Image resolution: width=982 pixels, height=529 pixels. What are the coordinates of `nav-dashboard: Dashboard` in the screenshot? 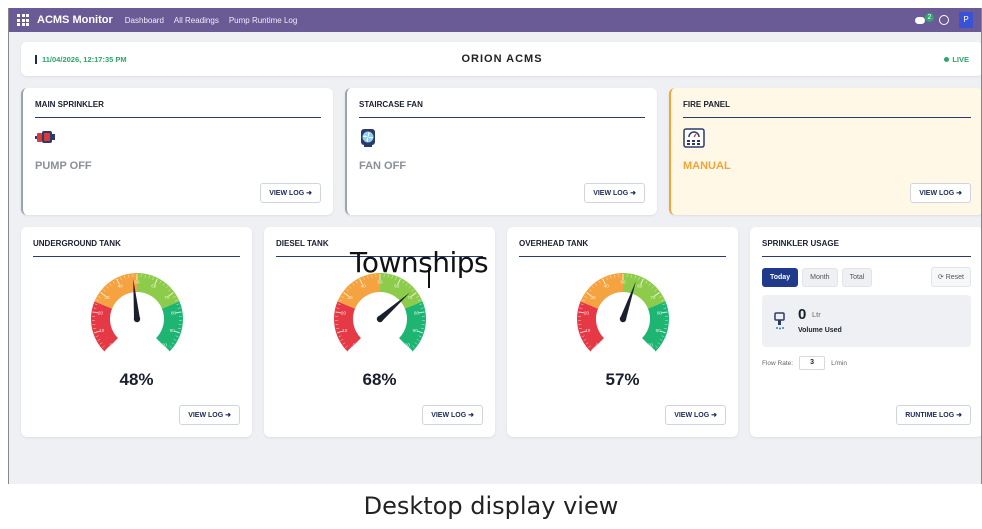 It's located at (144, 20).